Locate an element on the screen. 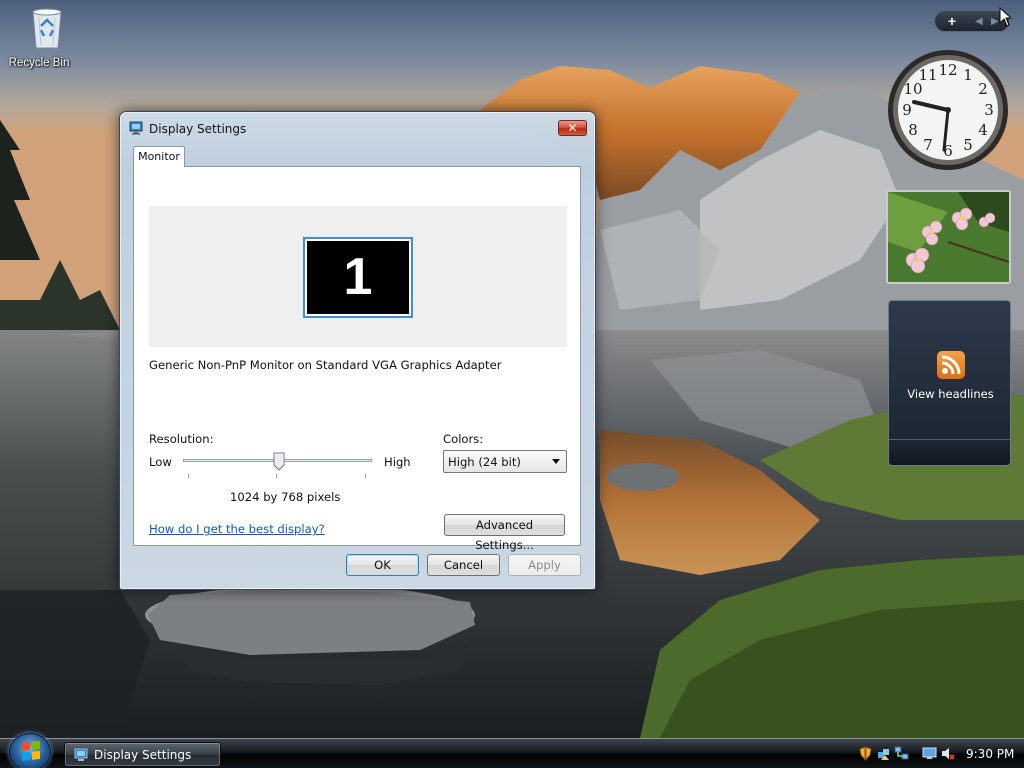 This screenshot has height=768, width=1024. monitor-1-selector: 1 is located at coordinates (358, 277).